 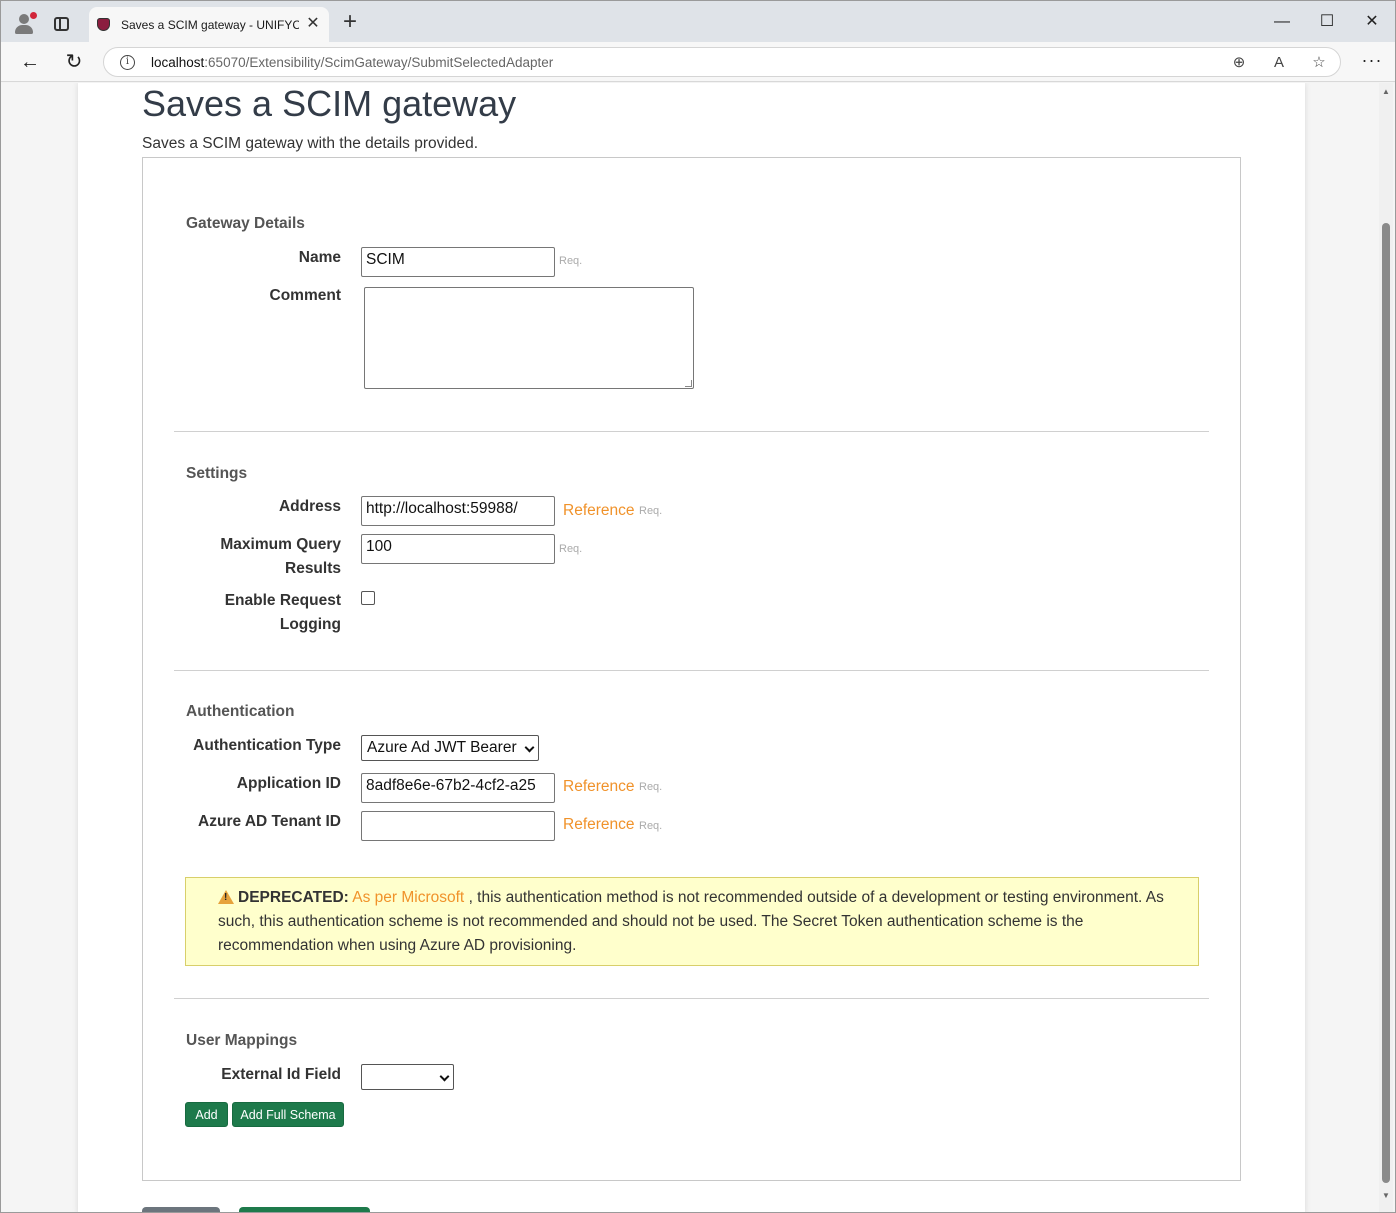 What do you see at coordinates (1319, 63) in the screenshot?
I see `favorite-star-icon: ☆` at bounding box center [1319, 63].